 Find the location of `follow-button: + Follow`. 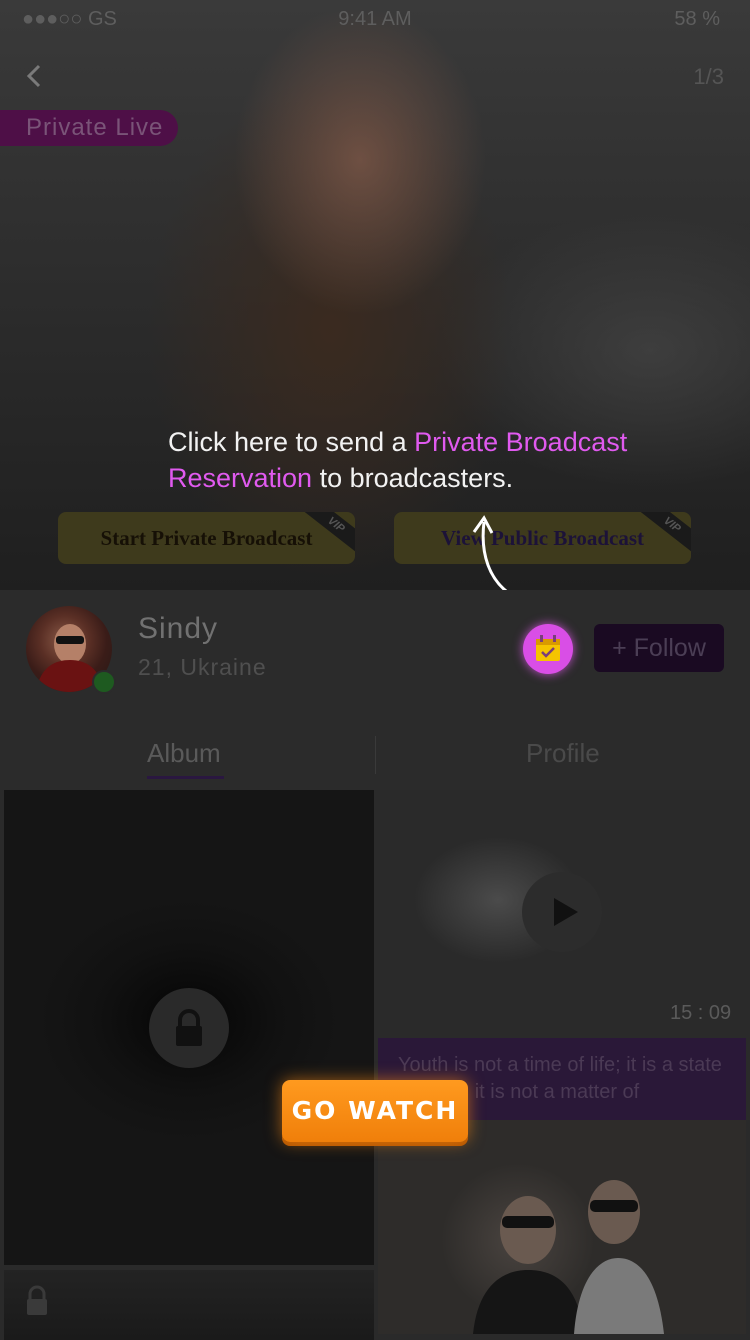

follow-button: + Follow is located at coordinates (659, 648).